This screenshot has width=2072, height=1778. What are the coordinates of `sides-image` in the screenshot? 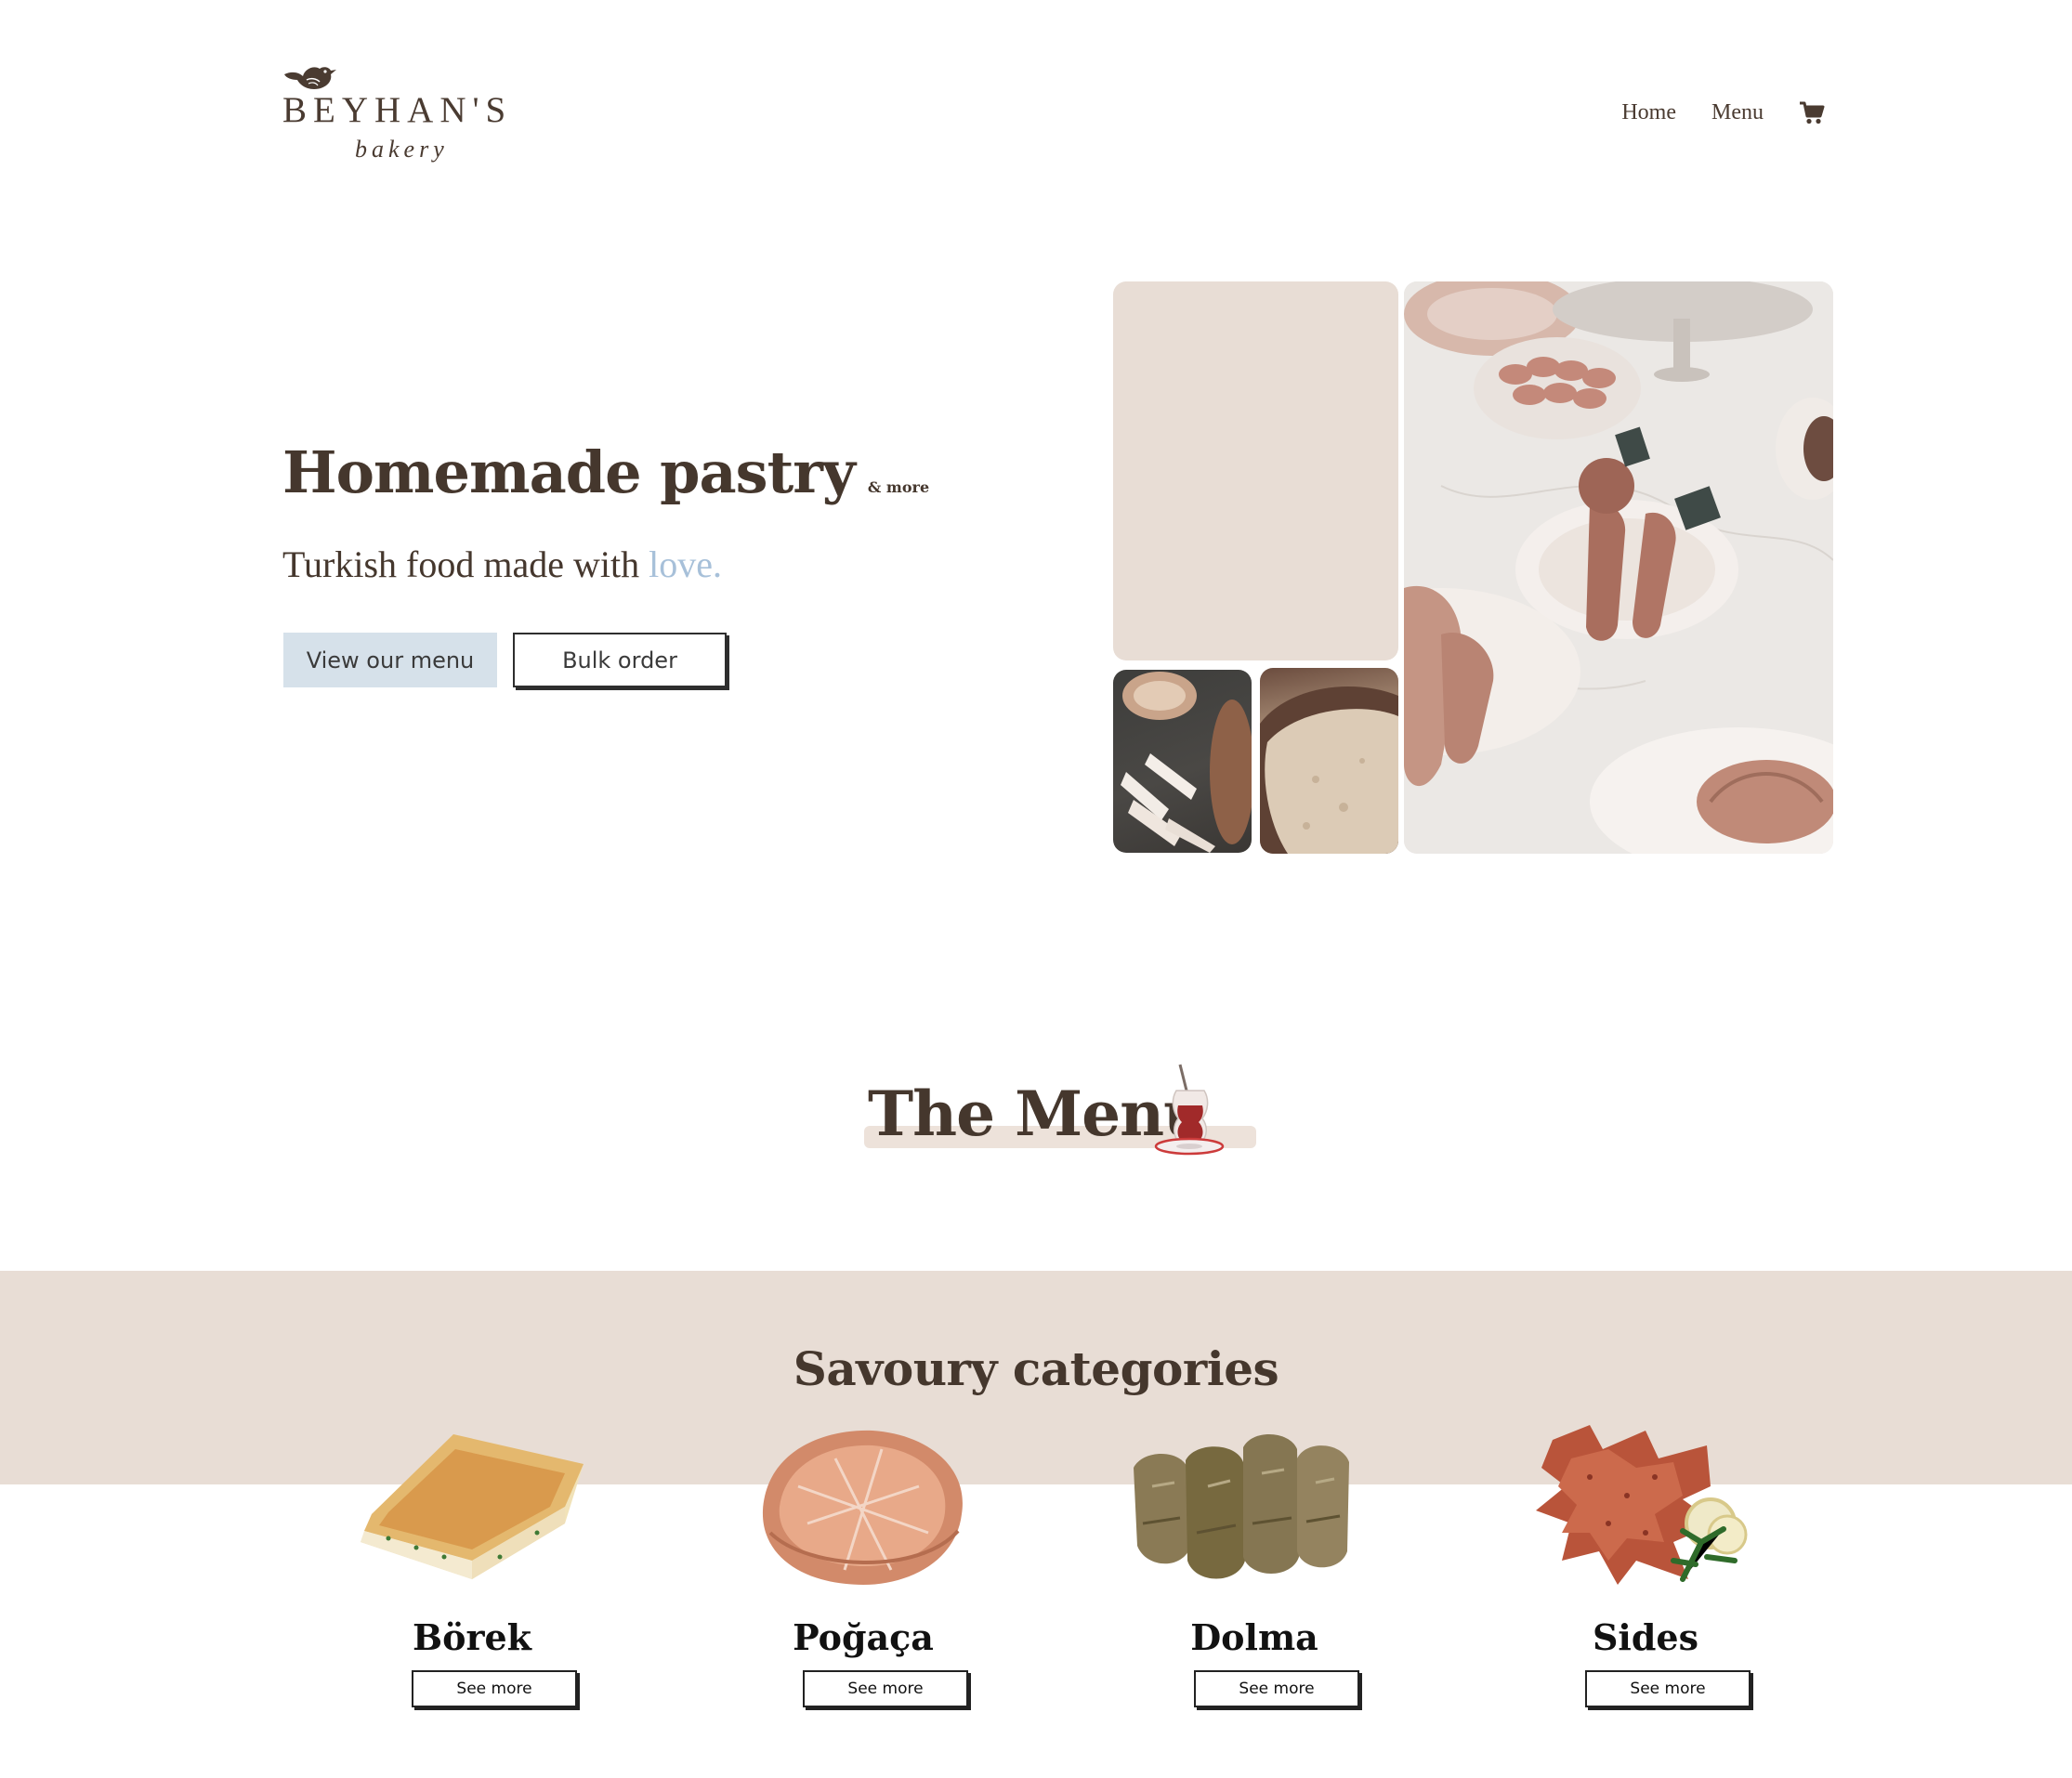 It's located at (1642, 1505).